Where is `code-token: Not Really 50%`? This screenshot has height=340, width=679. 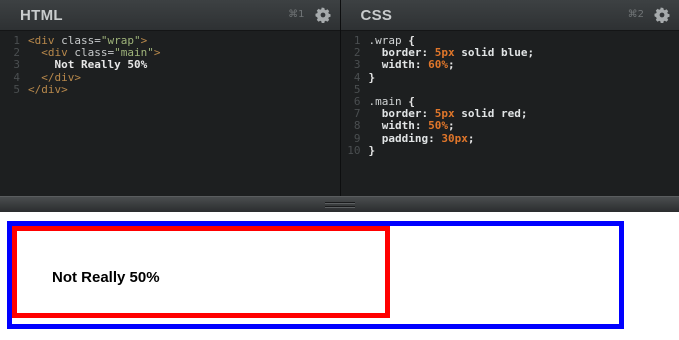
code-token: Not Really 50% is located at coordinates (88, 65).